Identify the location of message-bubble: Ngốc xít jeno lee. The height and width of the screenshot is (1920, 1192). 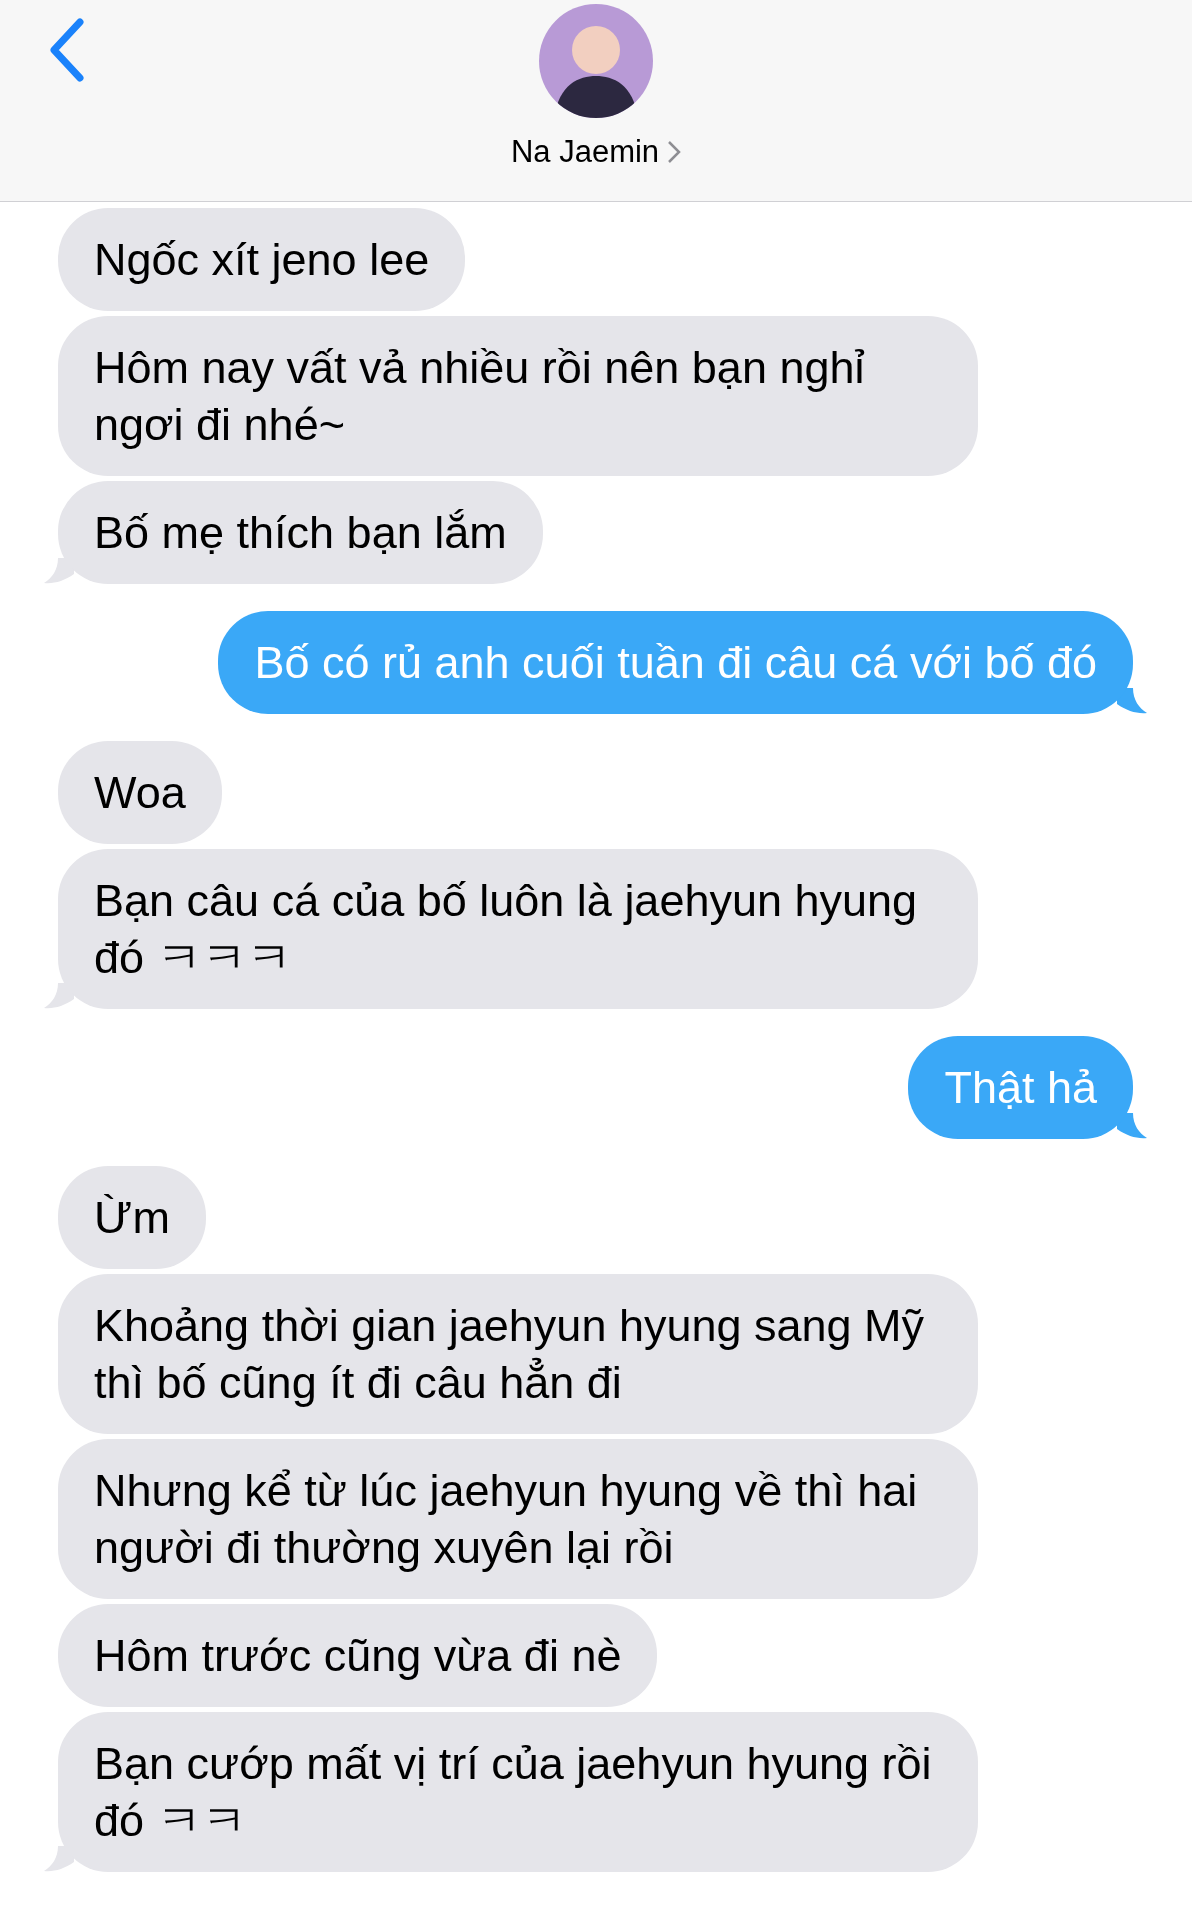
(262, 259).